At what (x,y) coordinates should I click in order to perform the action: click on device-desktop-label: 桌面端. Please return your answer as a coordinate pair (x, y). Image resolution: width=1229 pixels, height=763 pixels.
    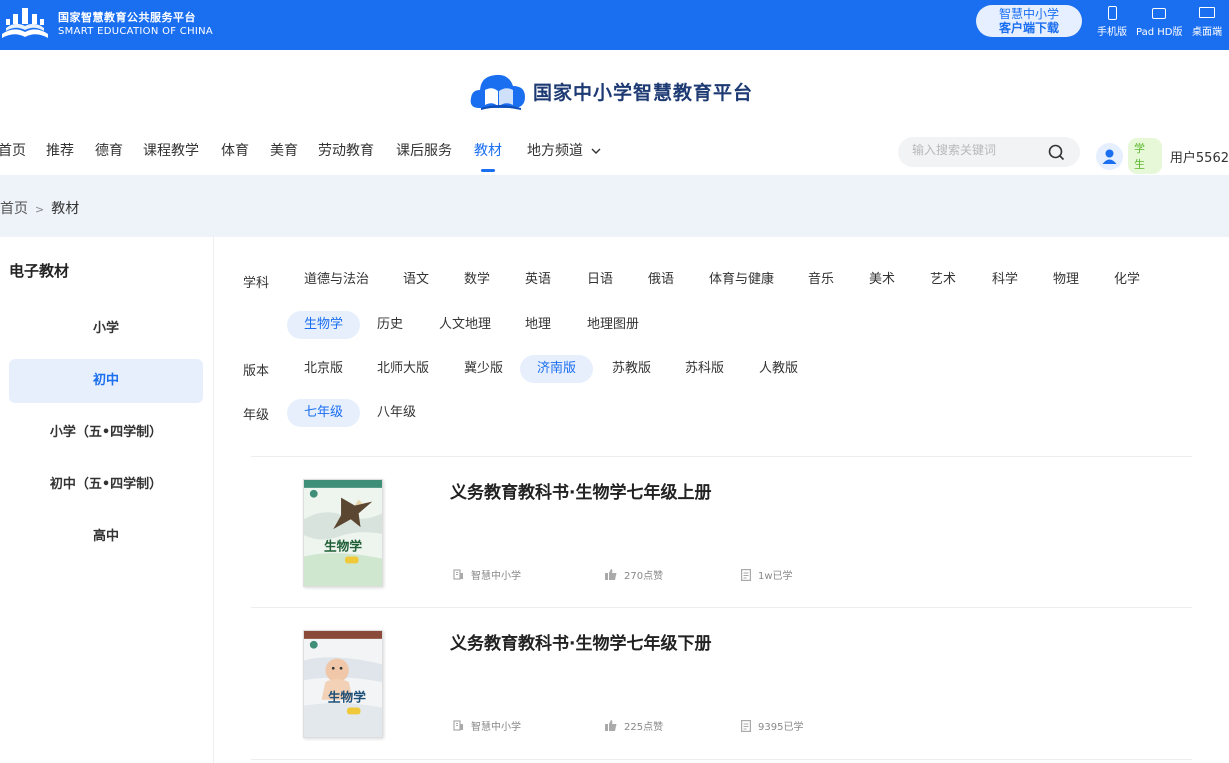
    Looking at the image, I should click on (1207, 32).